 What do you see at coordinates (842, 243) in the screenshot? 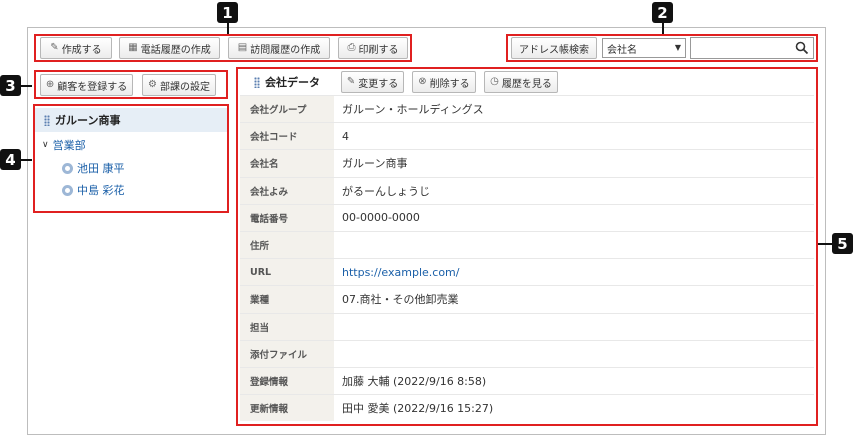
I see `callout-5: 5` at bounding box center [842, 243].